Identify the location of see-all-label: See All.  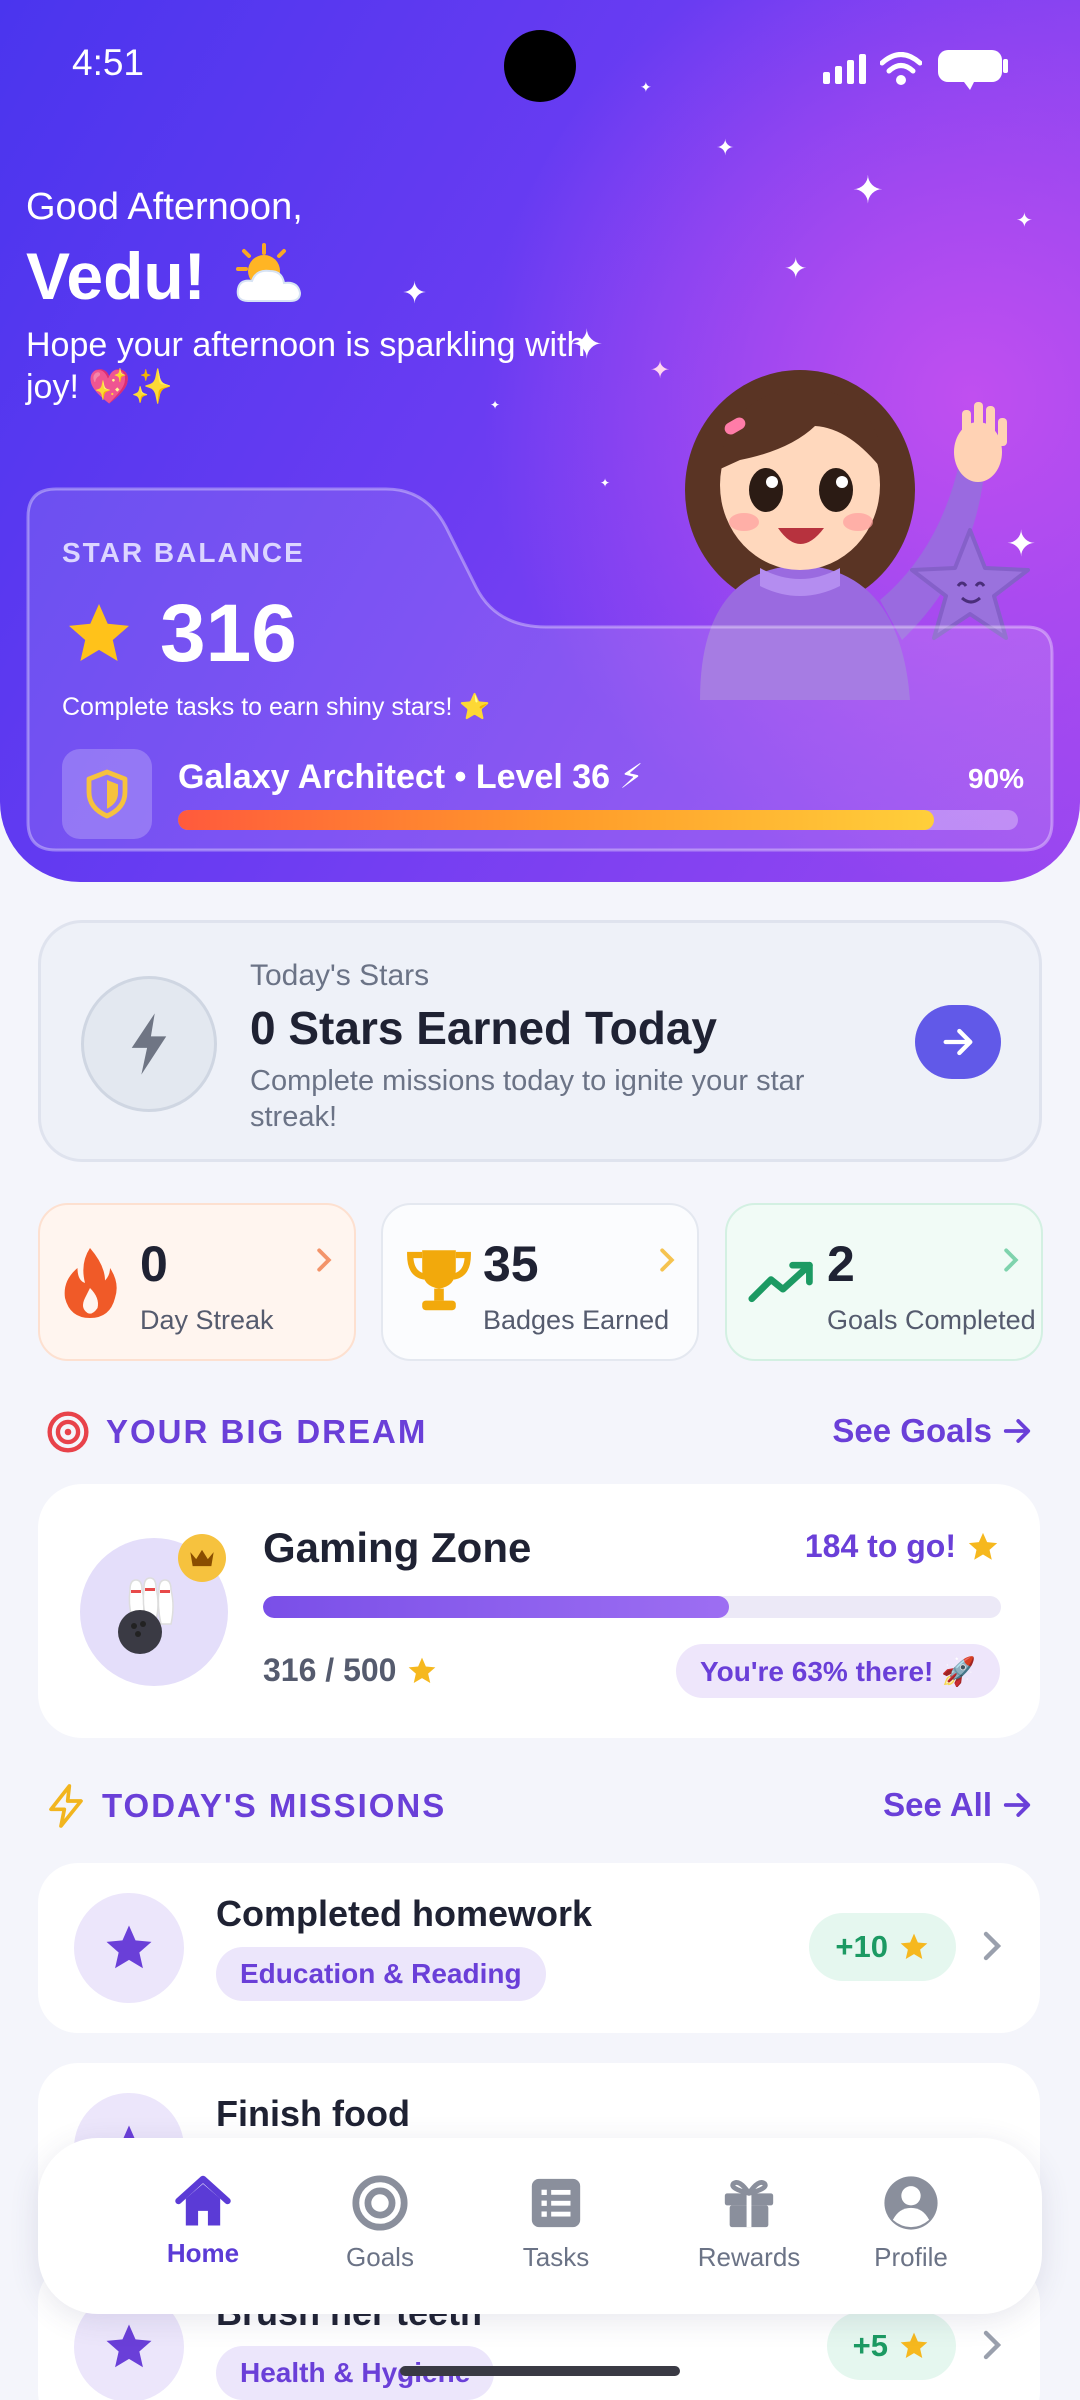
(937, 1804).